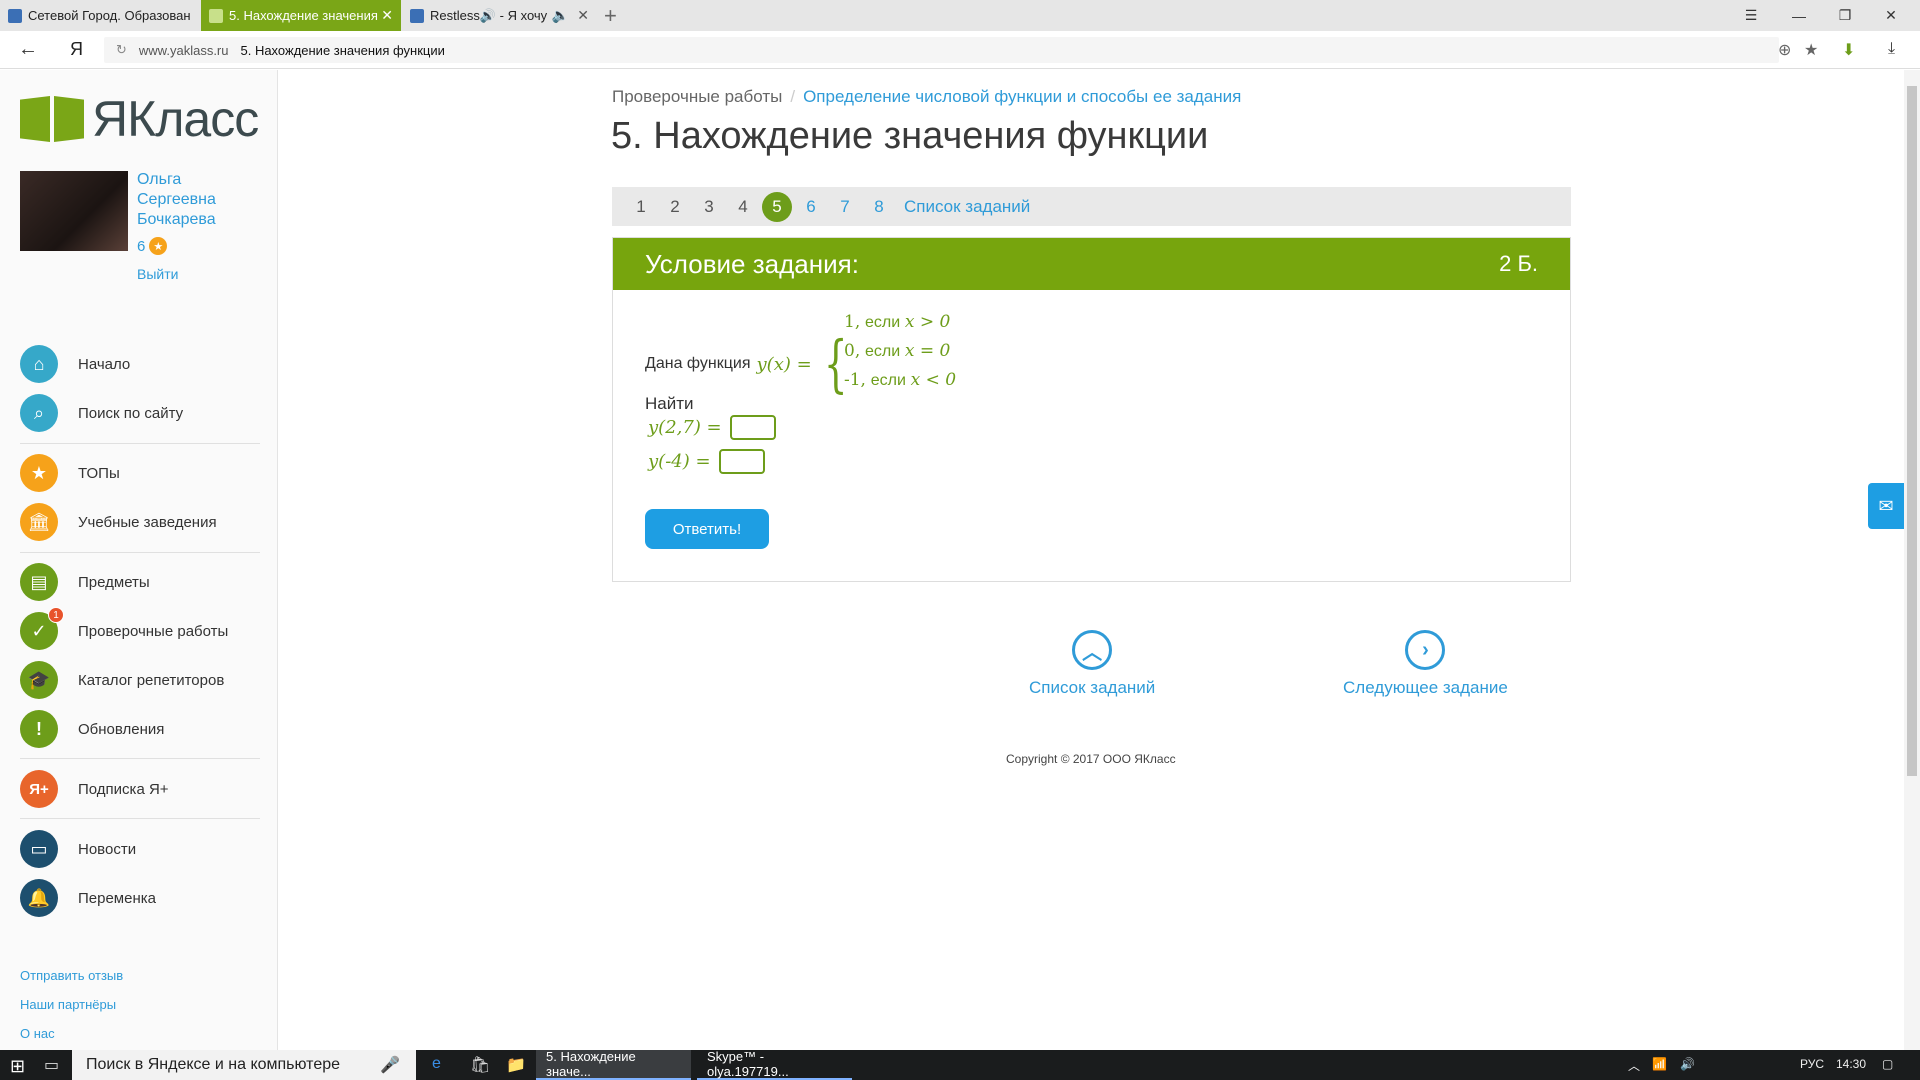 This screenshot has height=1080, width=1920. I want to click on restore-button: ❐, so click(1845, 15).